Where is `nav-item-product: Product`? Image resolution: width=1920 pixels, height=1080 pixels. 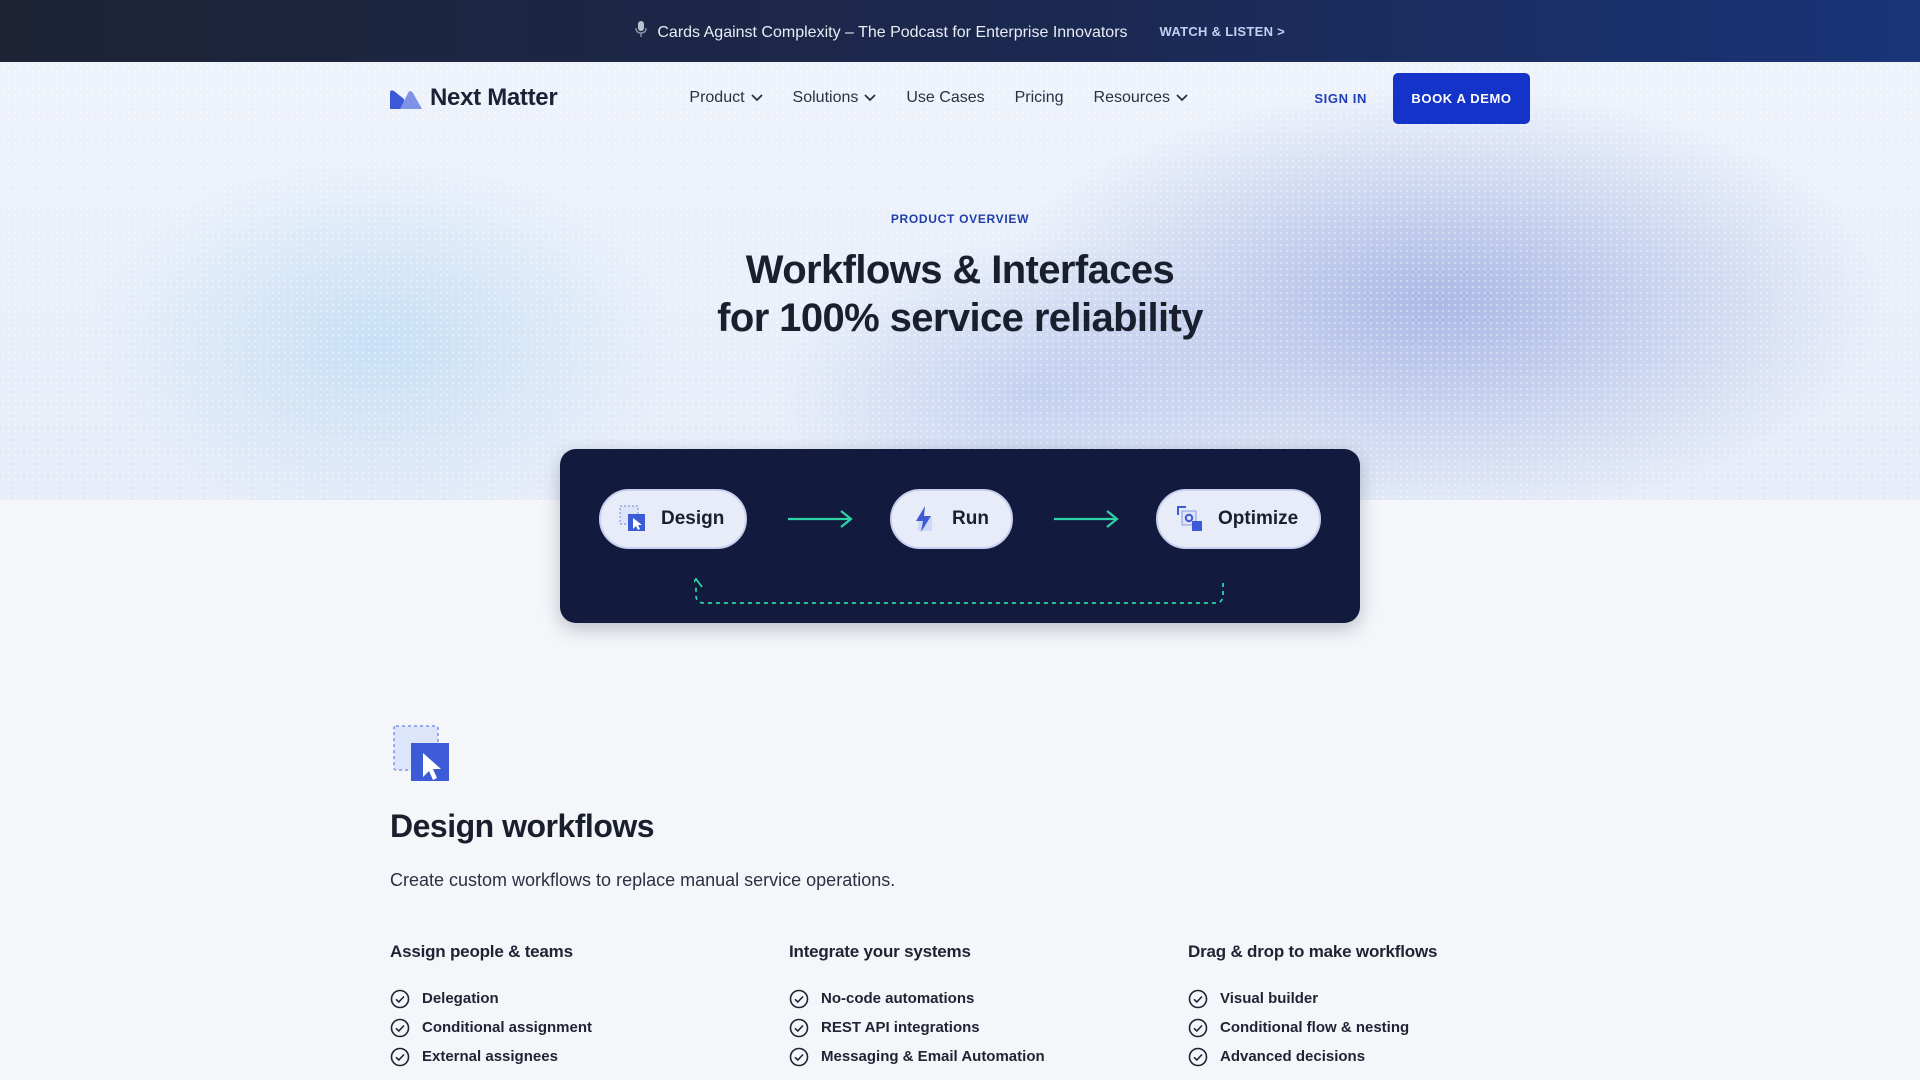
nav-item-product: Product is located at coordinates (726, 98).